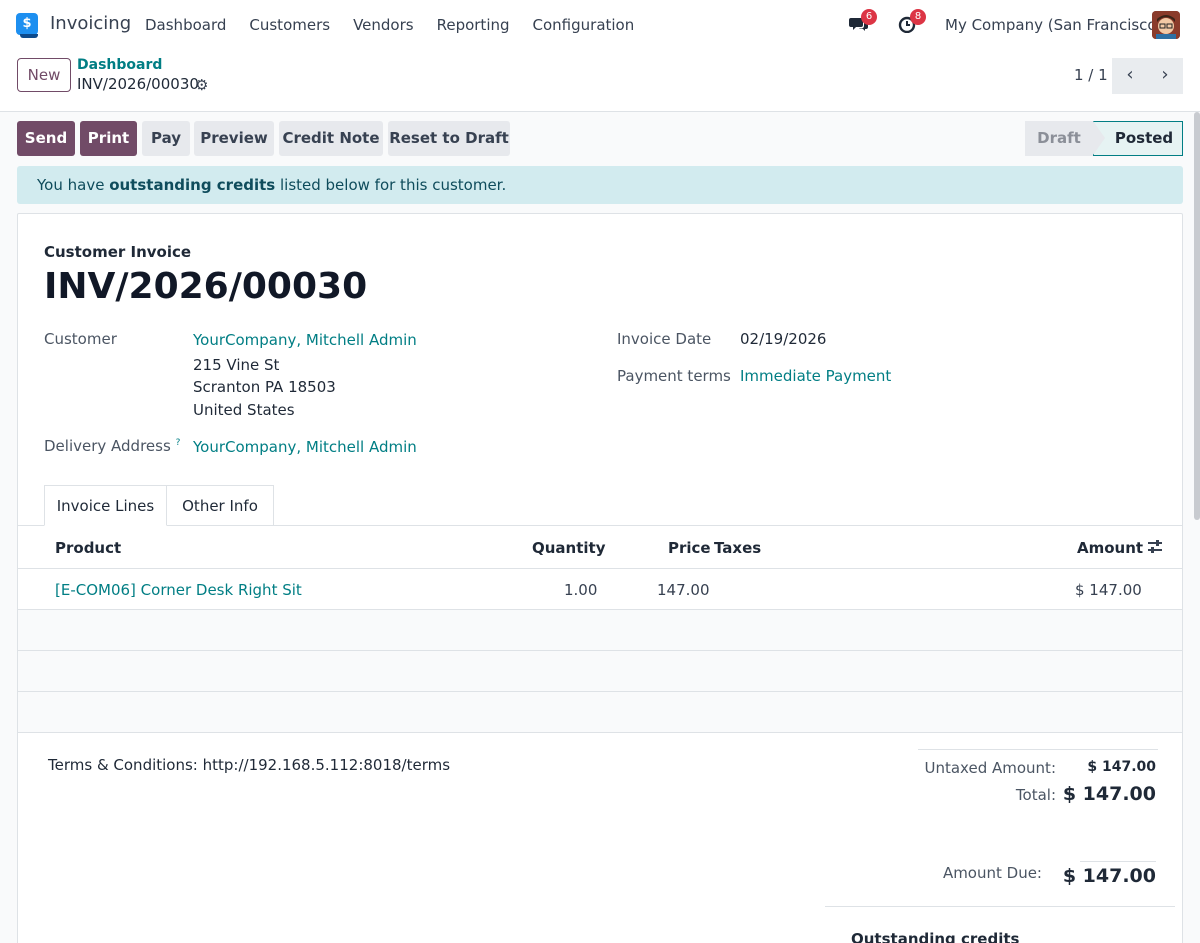 Image resolution: width=1200 pixels, height=943 pixels. I want to click on credits-divider, so click(1000, 906).